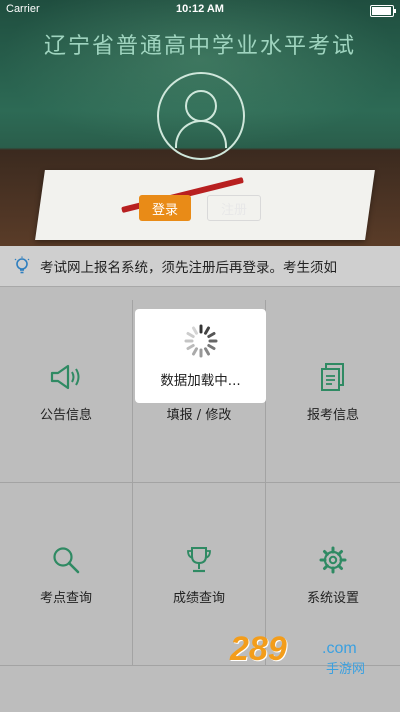 The image size is (400, 712). I want to click on login-button: 登录, so click(165, 208).